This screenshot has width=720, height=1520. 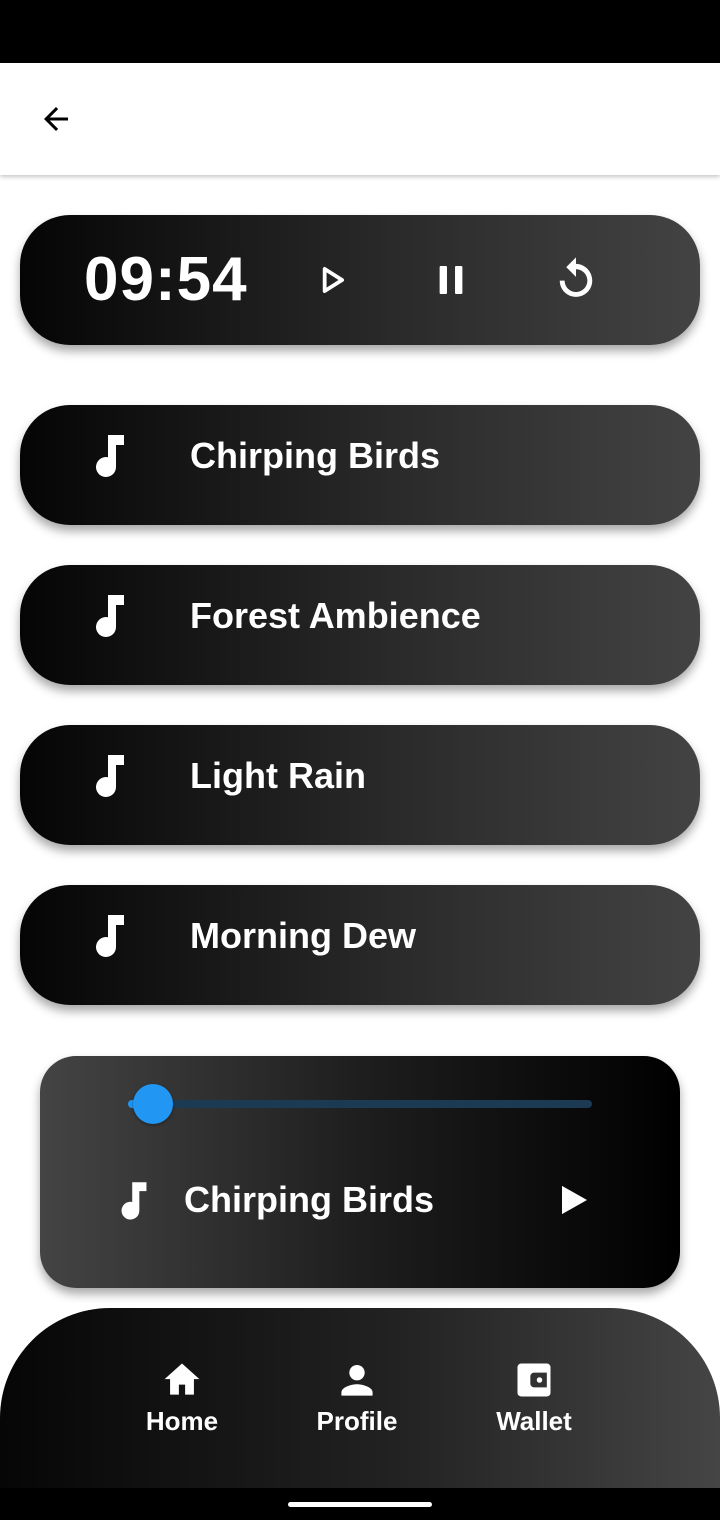 What do you see at coordinates (534, 1421) in the screenshot?
I see `nav-item-label: Wallet` at bounding box center [534, 1421].